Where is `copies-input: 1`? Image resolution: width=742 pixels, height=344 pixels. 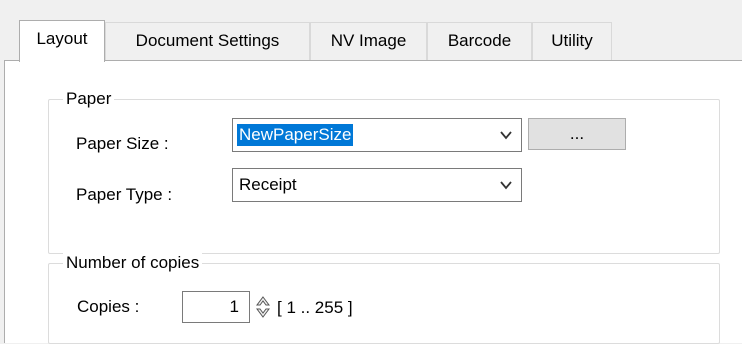 copies-input: 1 is located at coordinates (216, 307).